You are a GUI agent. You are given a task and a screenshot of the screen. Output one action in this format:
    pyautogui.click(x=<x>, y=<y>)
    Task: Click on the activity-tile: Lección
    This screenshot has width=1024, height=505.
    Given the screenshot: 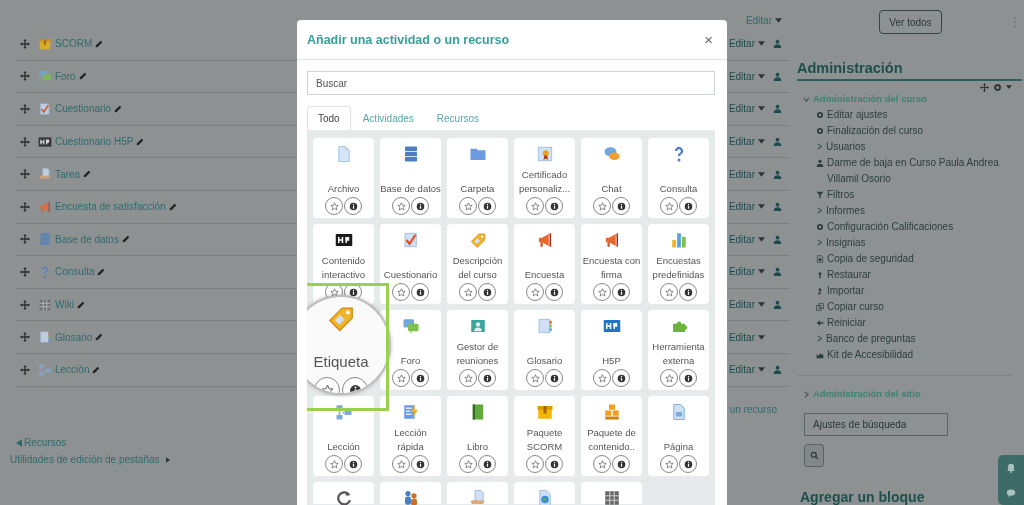 What is the action you would take?
    pyautogui.click(x=343, y=436)
    